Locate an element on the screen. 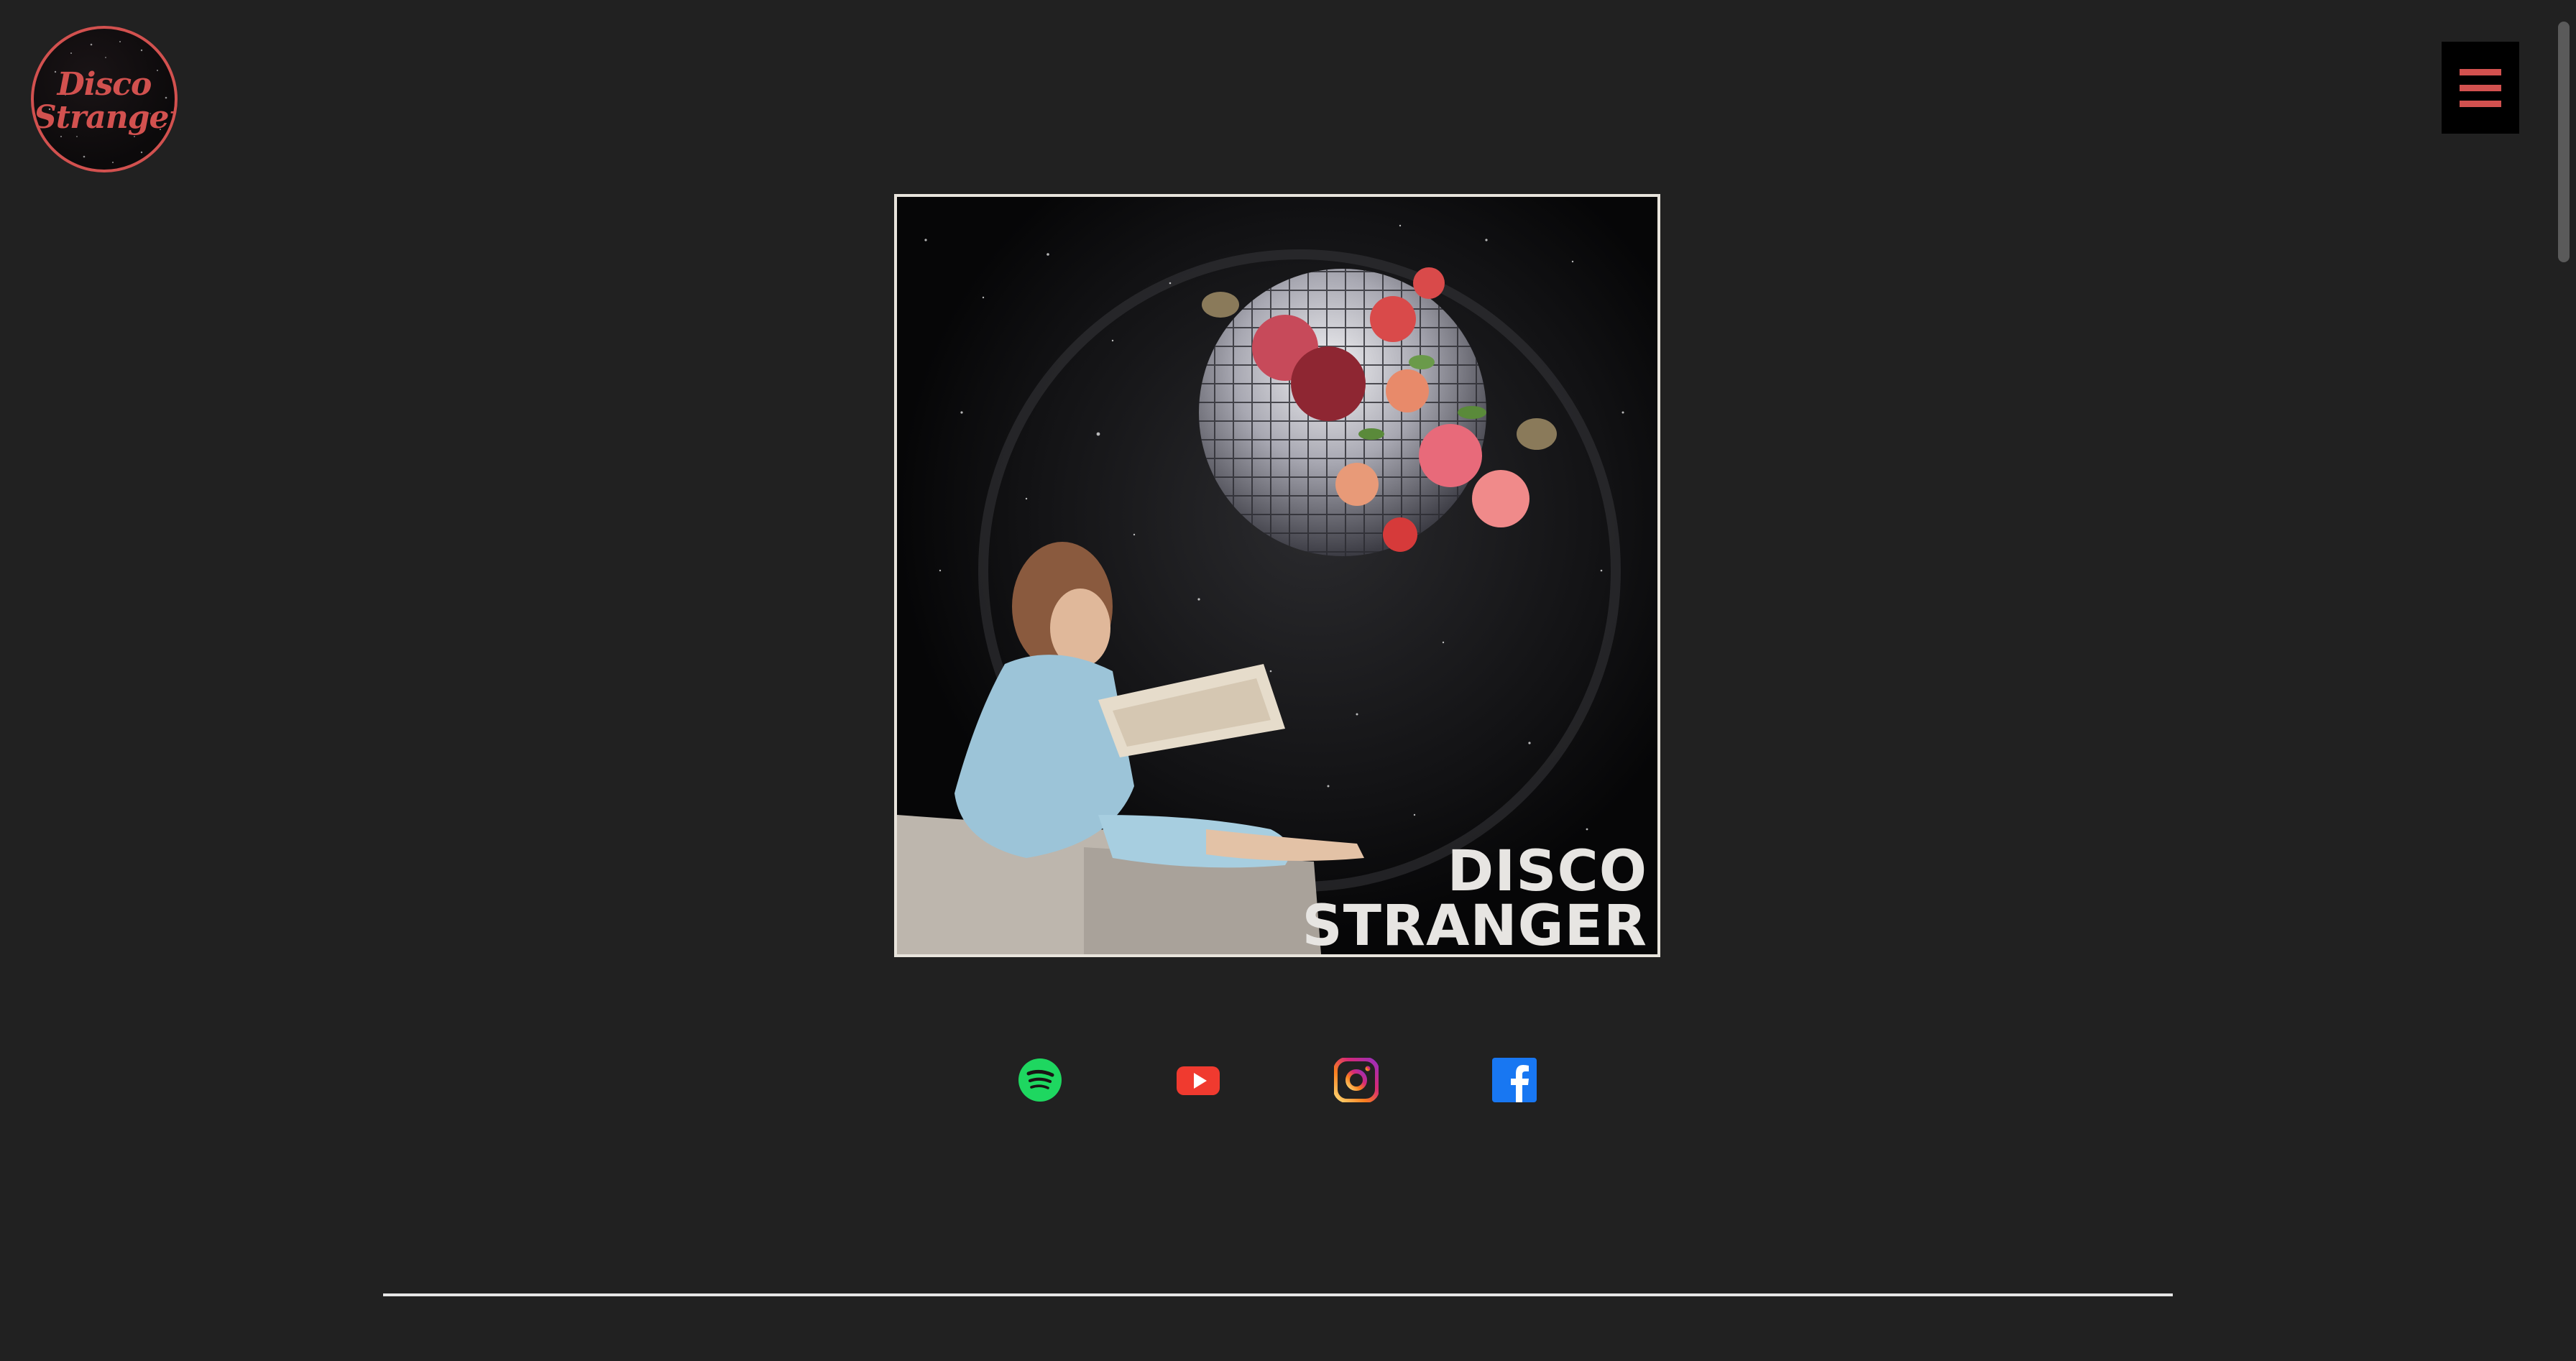 The height and width of the screenshot is (1361, 2576). scrollbar-thumb is located at coordinates (2564, 142).